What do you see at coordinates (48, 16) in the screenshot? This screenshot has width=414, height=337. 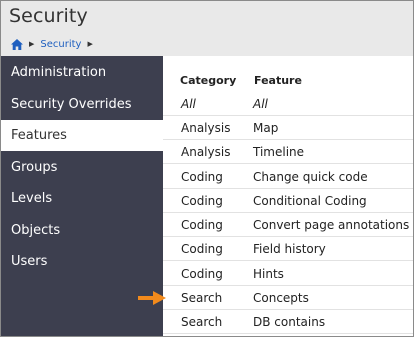 I see `page-title: Security` at bounding box center [48, 16].